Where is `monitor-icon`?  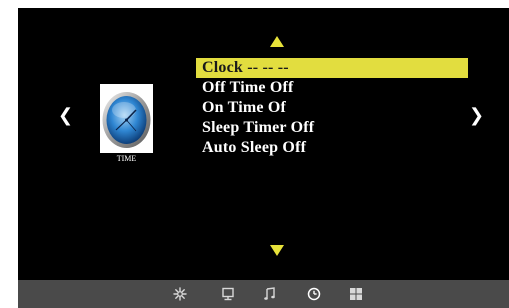
monitor-icon is located at coordinates (228, 294).